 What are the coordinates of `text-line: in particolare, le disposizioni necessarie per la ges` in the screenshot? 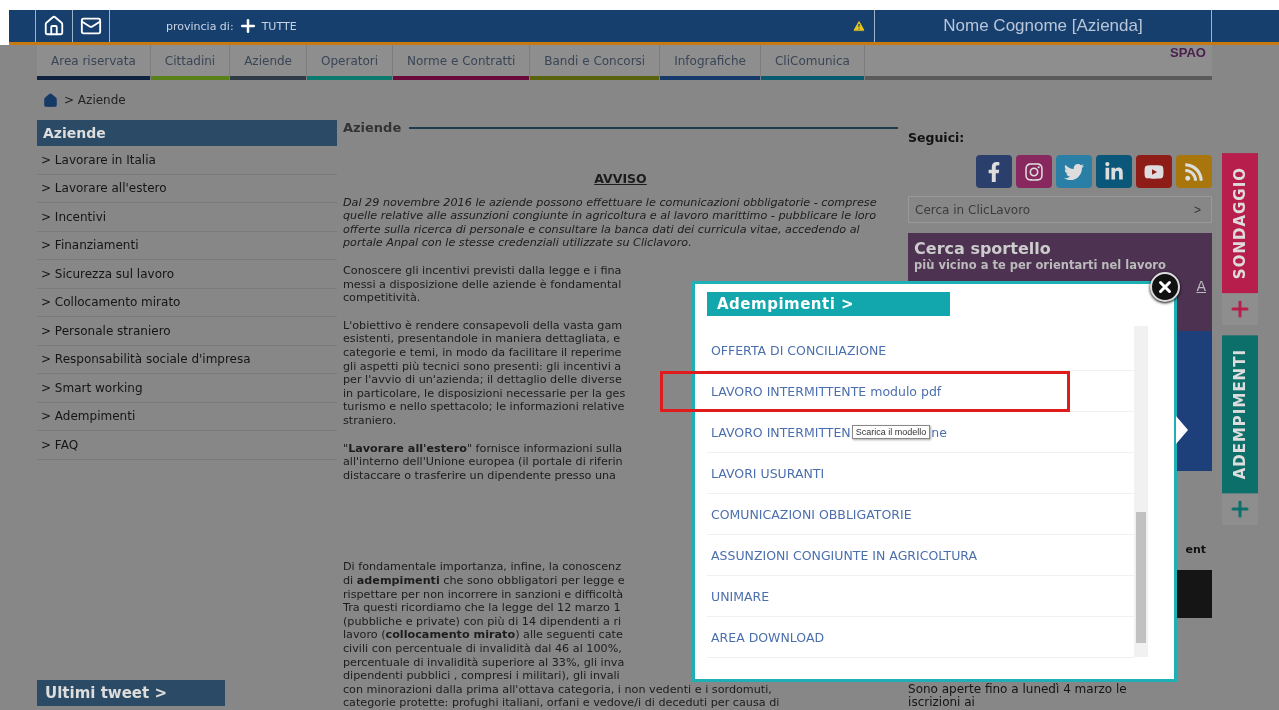 It's located at (484, 393).